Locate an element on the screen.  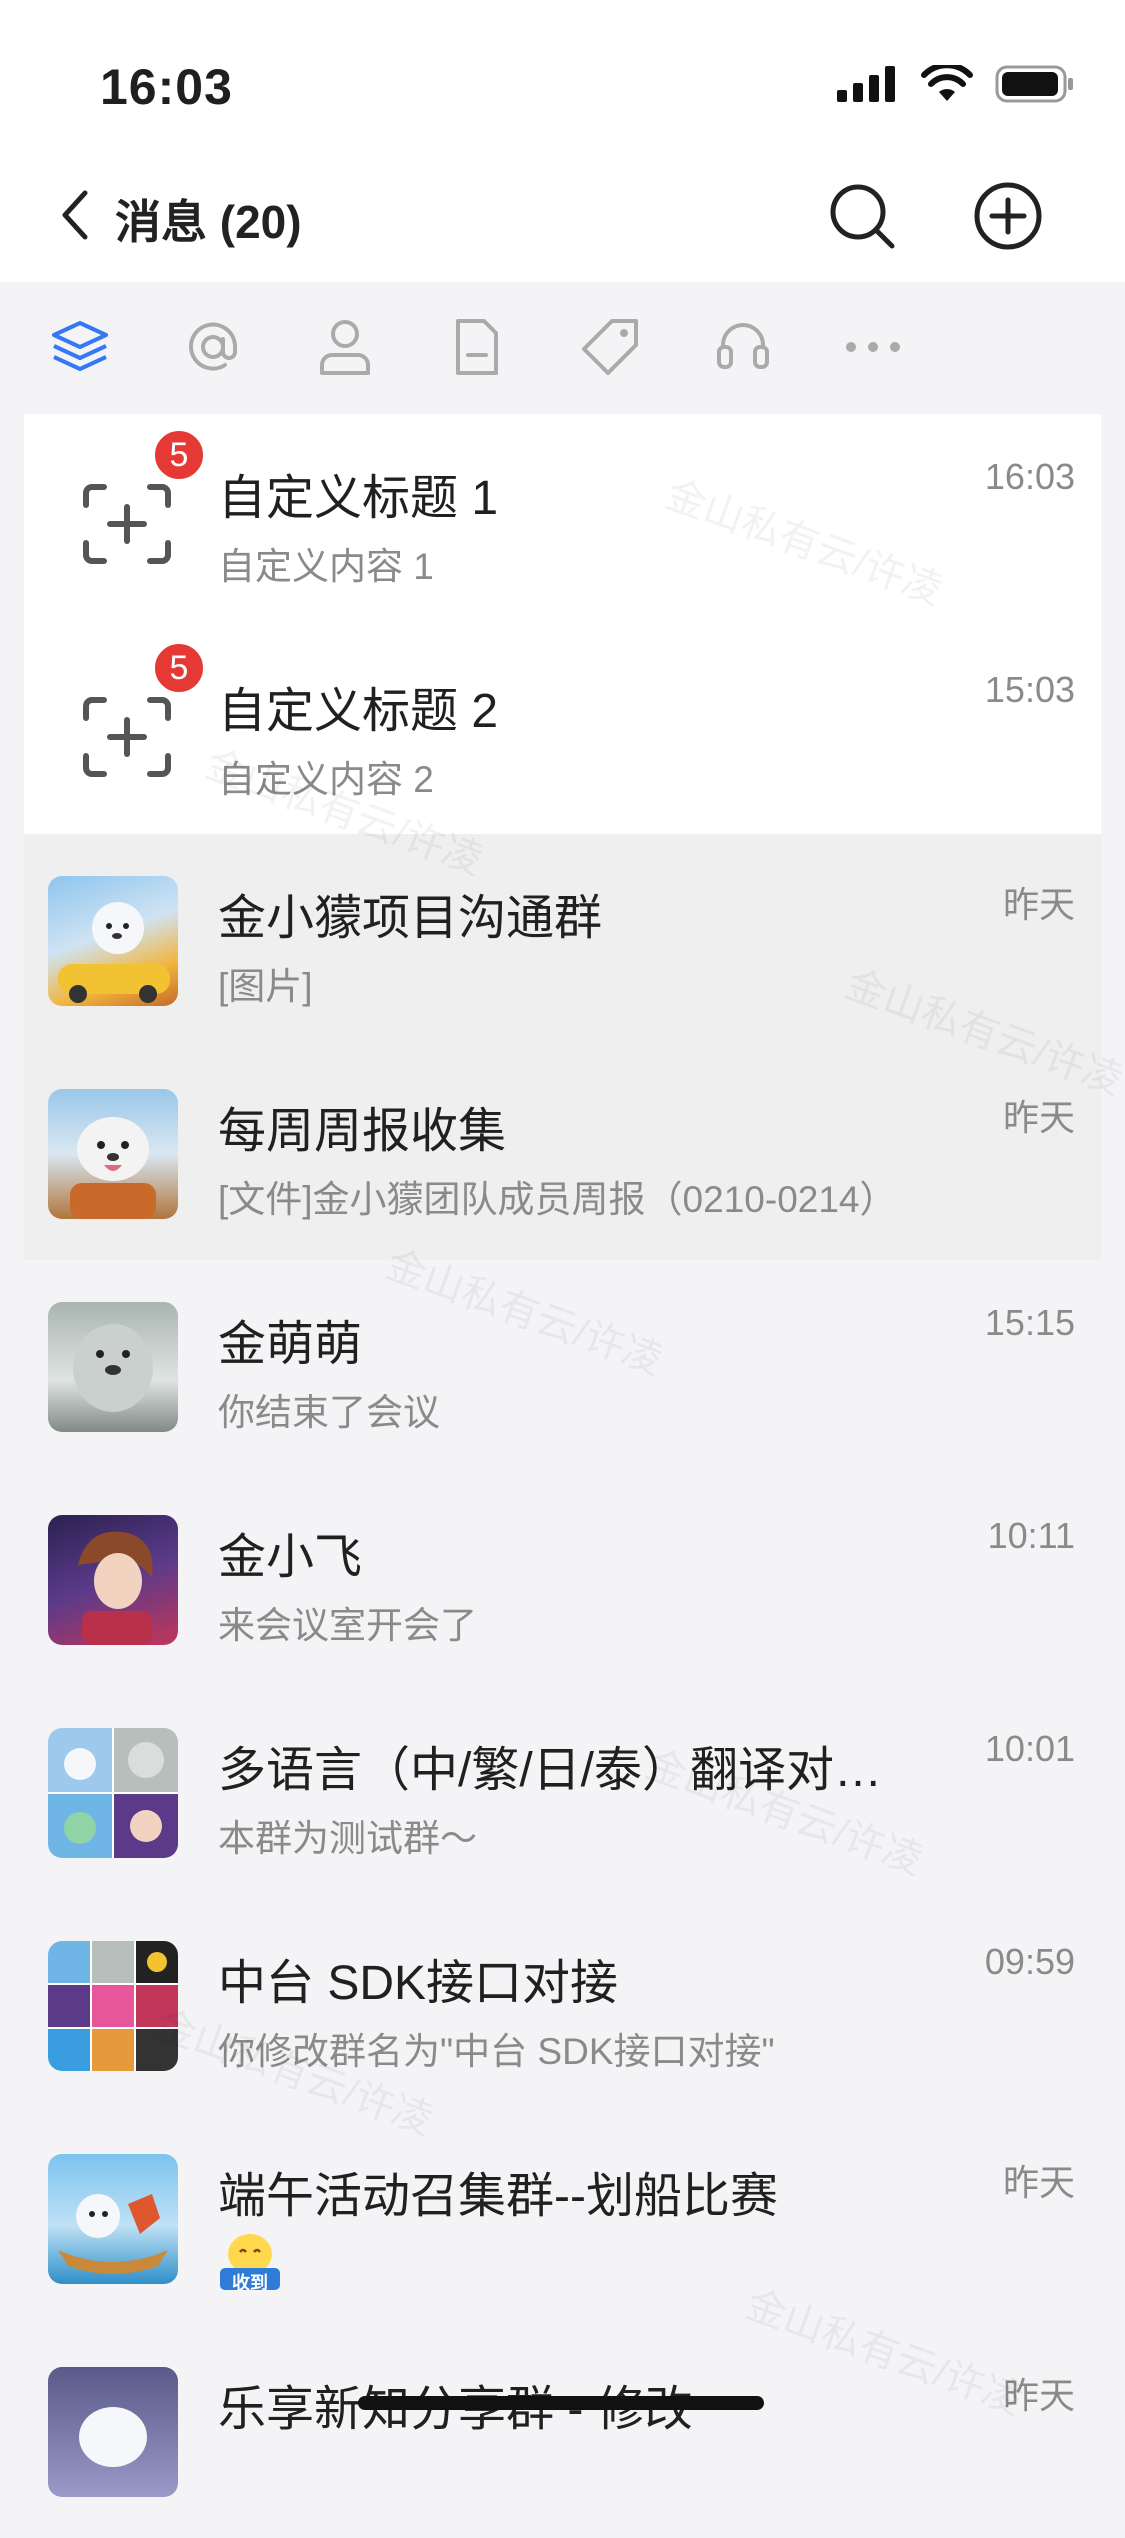
conversation-subtitle: [图片] is located at coordinates (265, 986).